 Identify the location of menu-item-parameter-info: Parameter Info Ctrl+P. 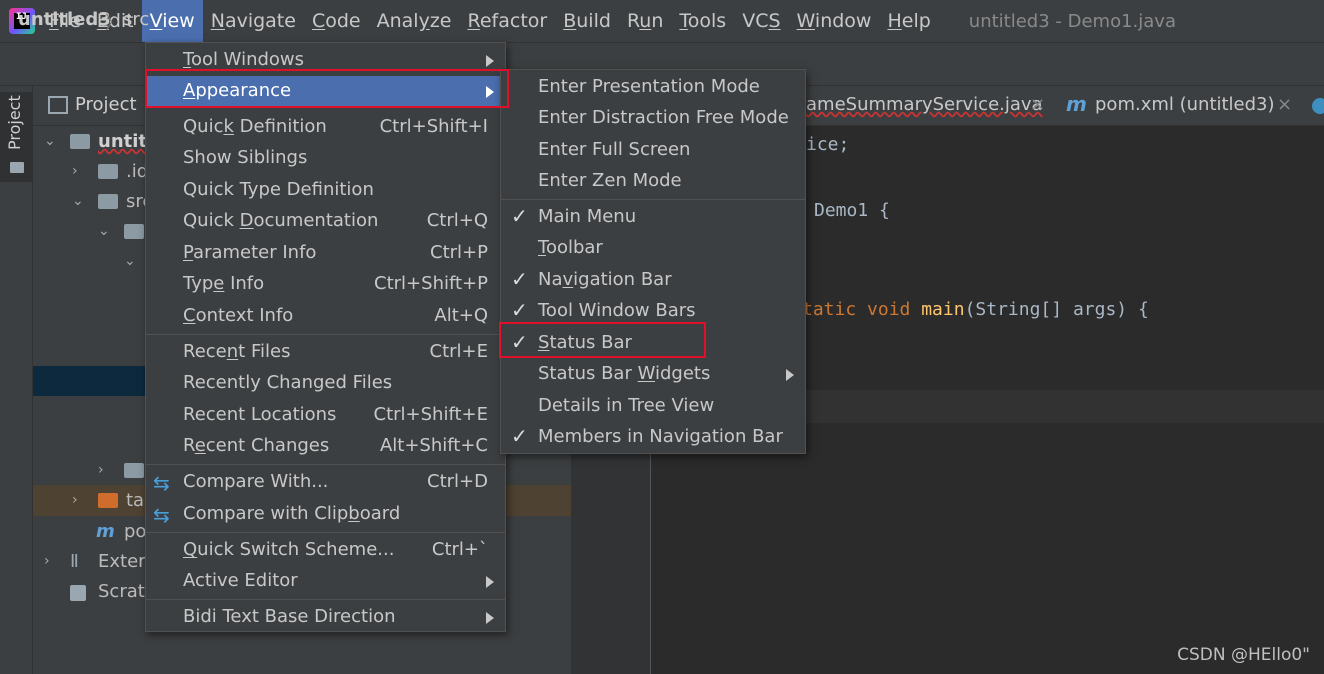
(325, 253).